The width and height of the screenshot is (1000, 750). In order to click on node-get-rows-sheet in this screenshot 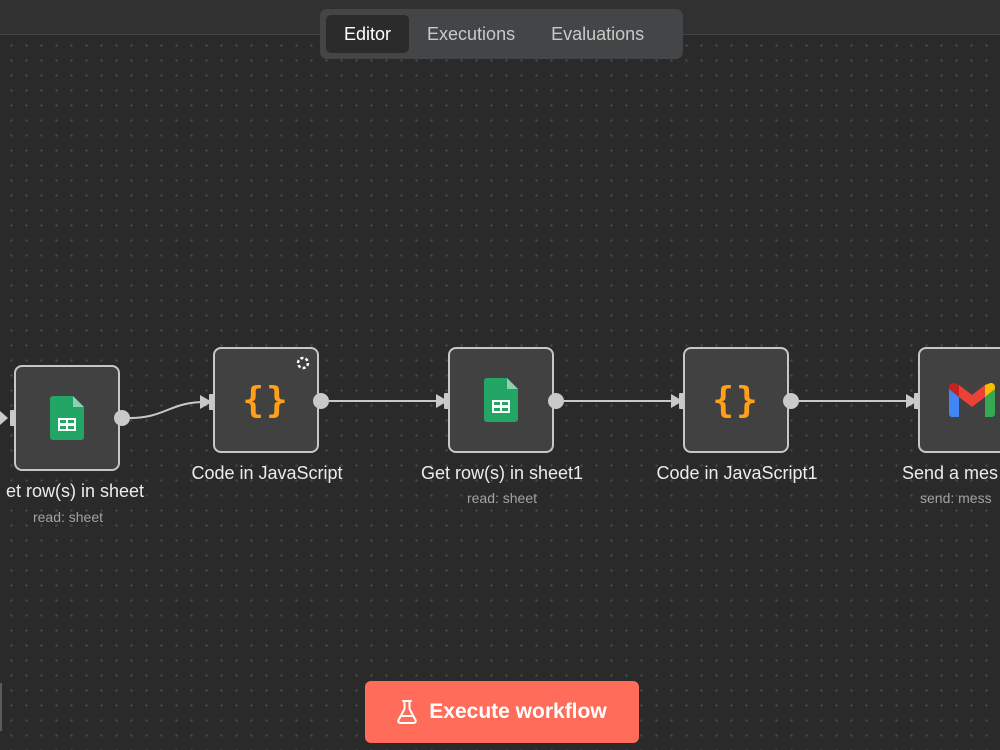, I will do `click(67, 418)`.